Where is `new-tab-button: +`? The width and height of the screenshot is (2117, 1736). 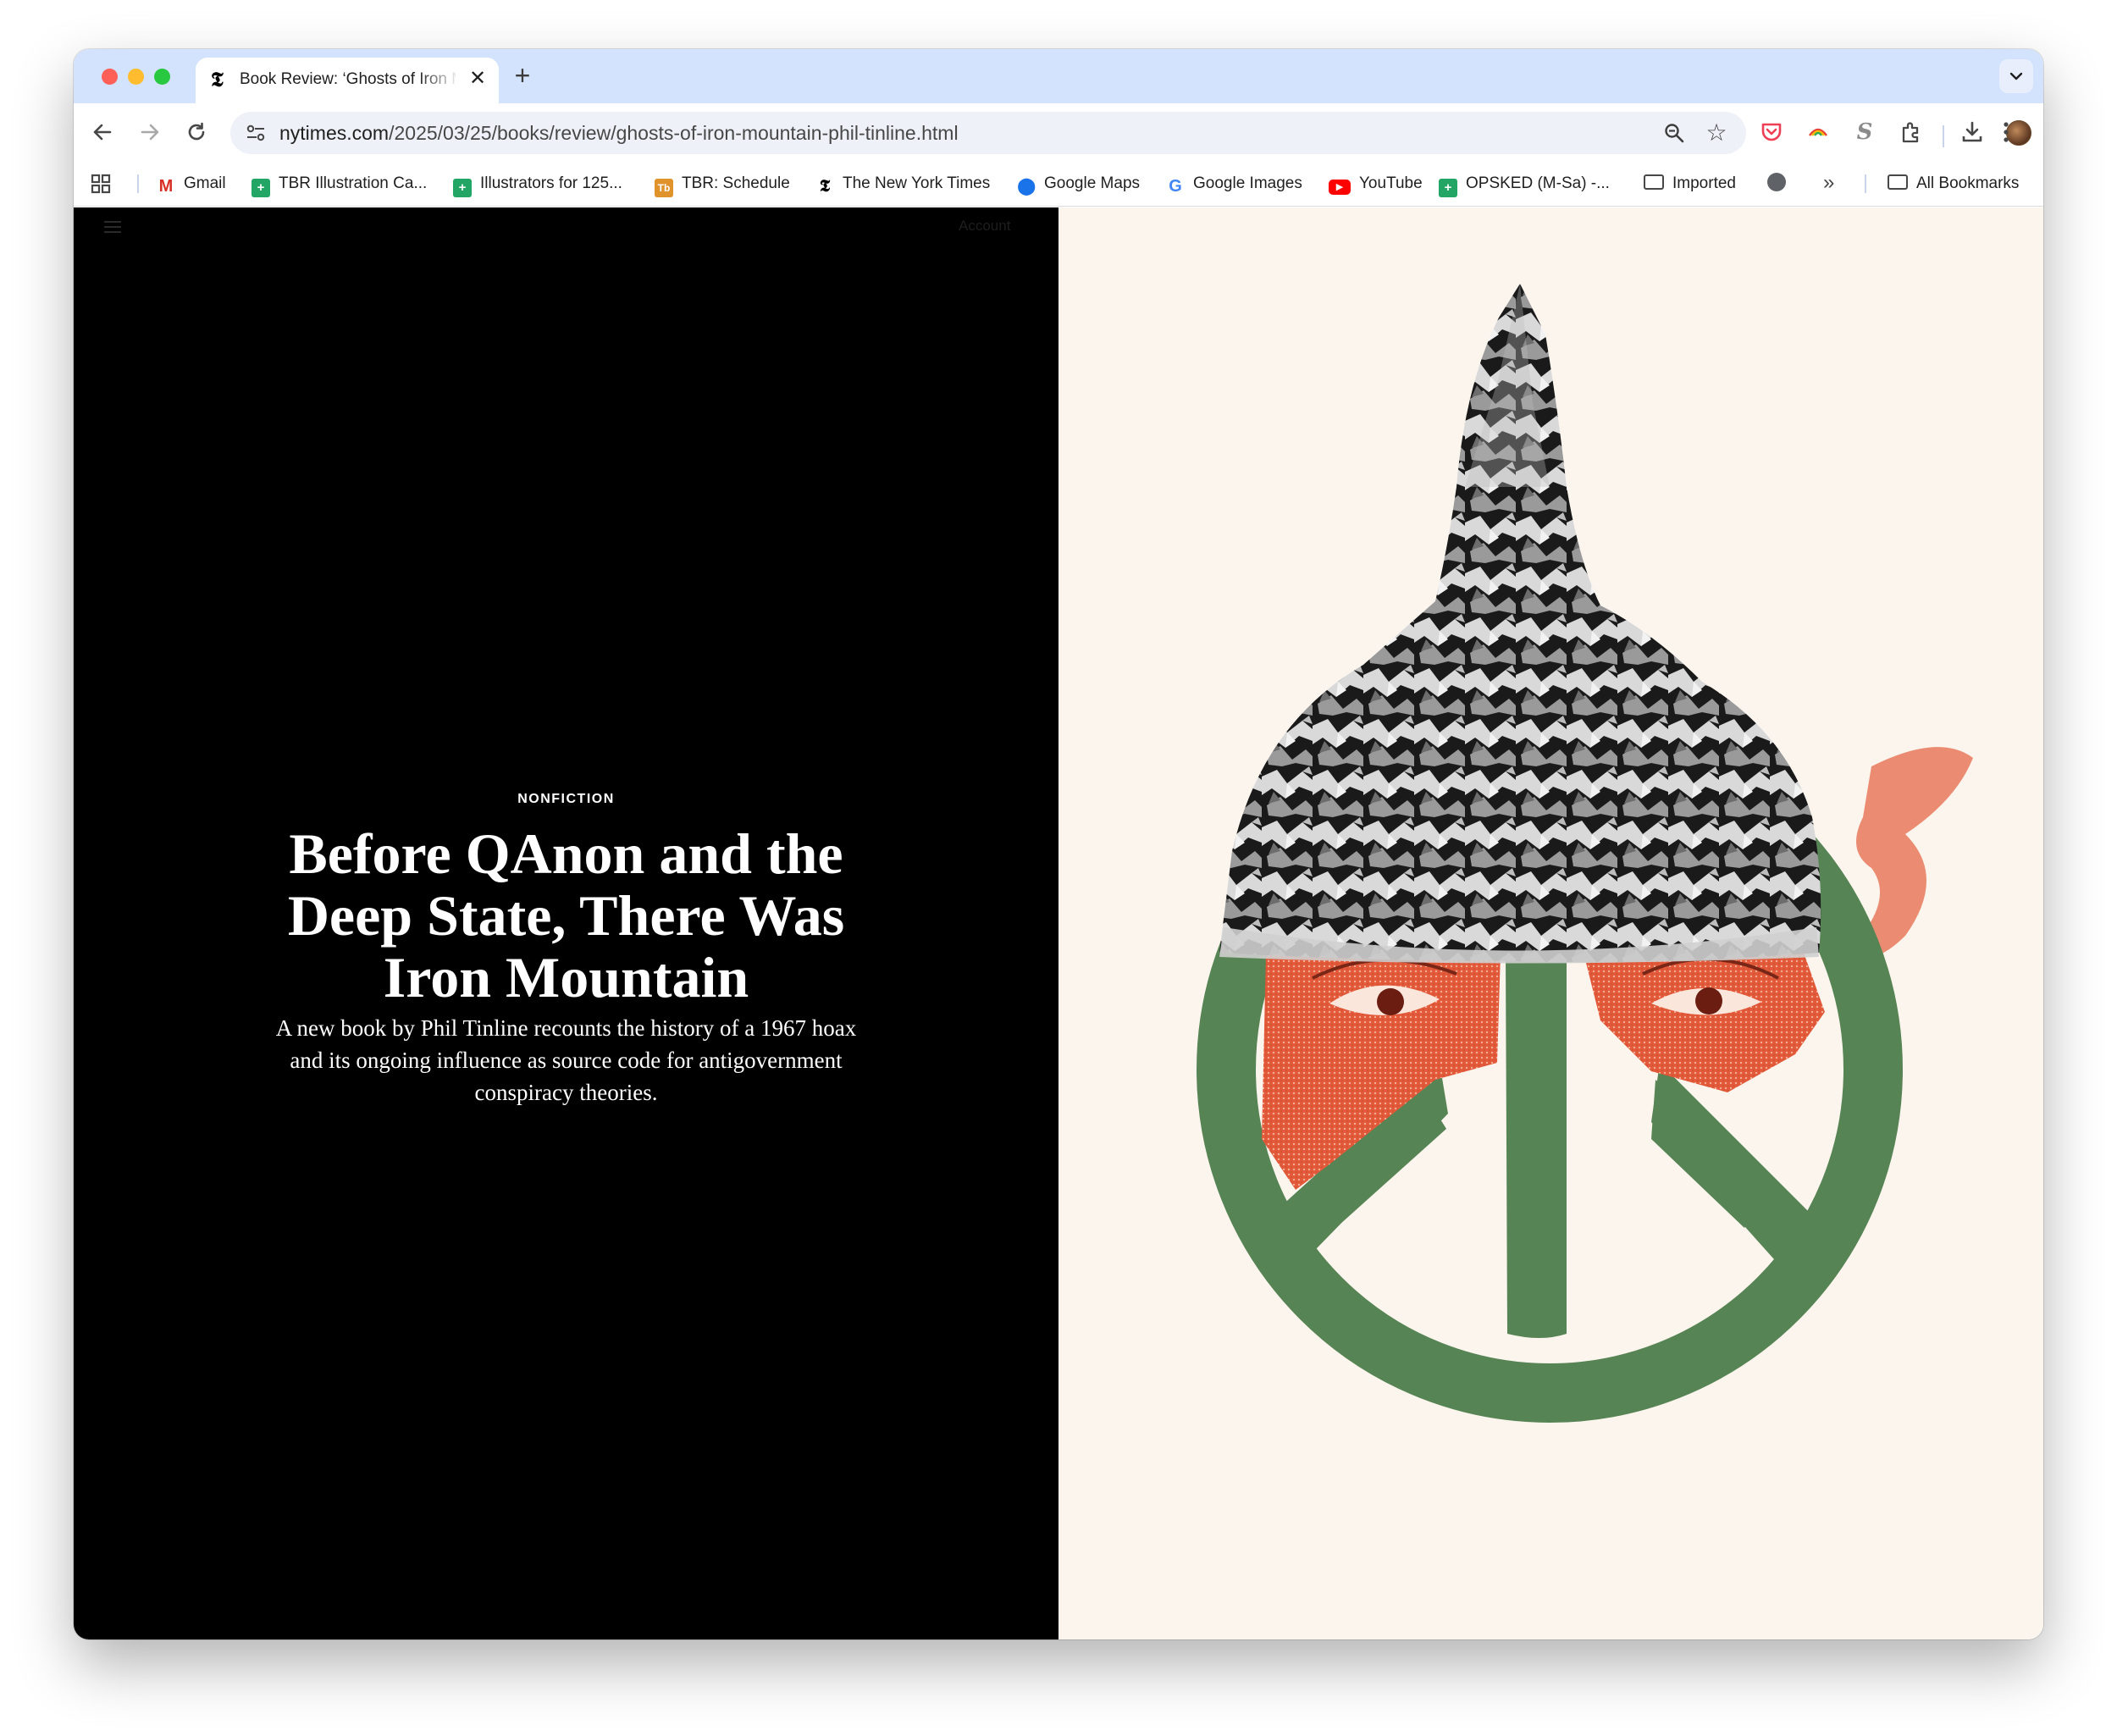 new-tab-button: + is located at coordinates (522, 76).